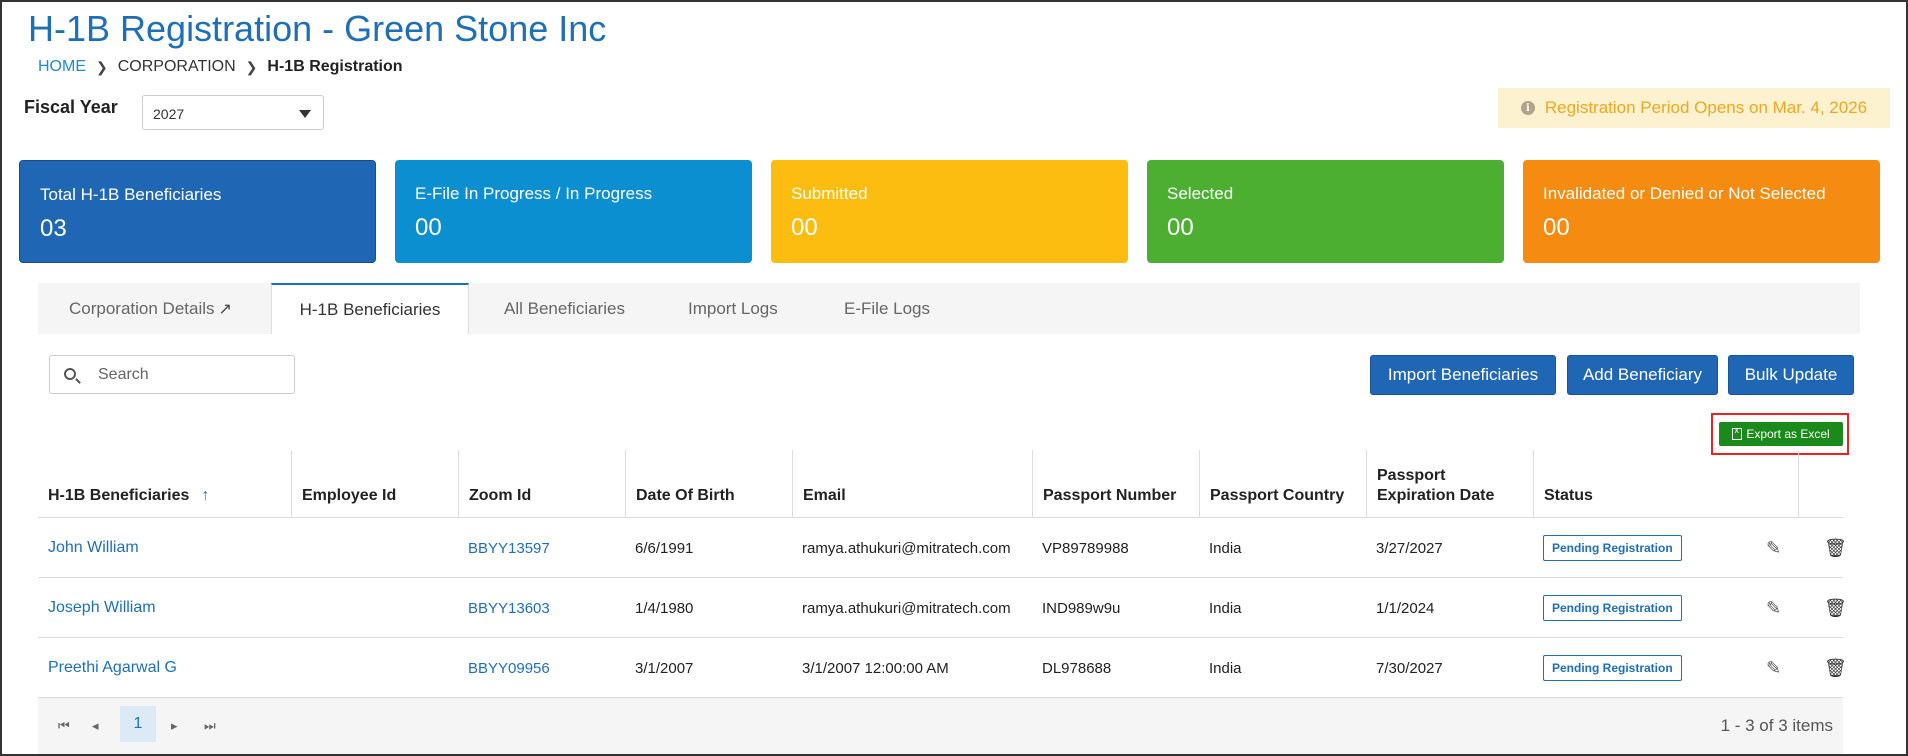  Describe the element at coordinates (164, 484) in the screenshot. I see `column-header-beneficiaries: H-1B Beneficiaries ↑` at that location.